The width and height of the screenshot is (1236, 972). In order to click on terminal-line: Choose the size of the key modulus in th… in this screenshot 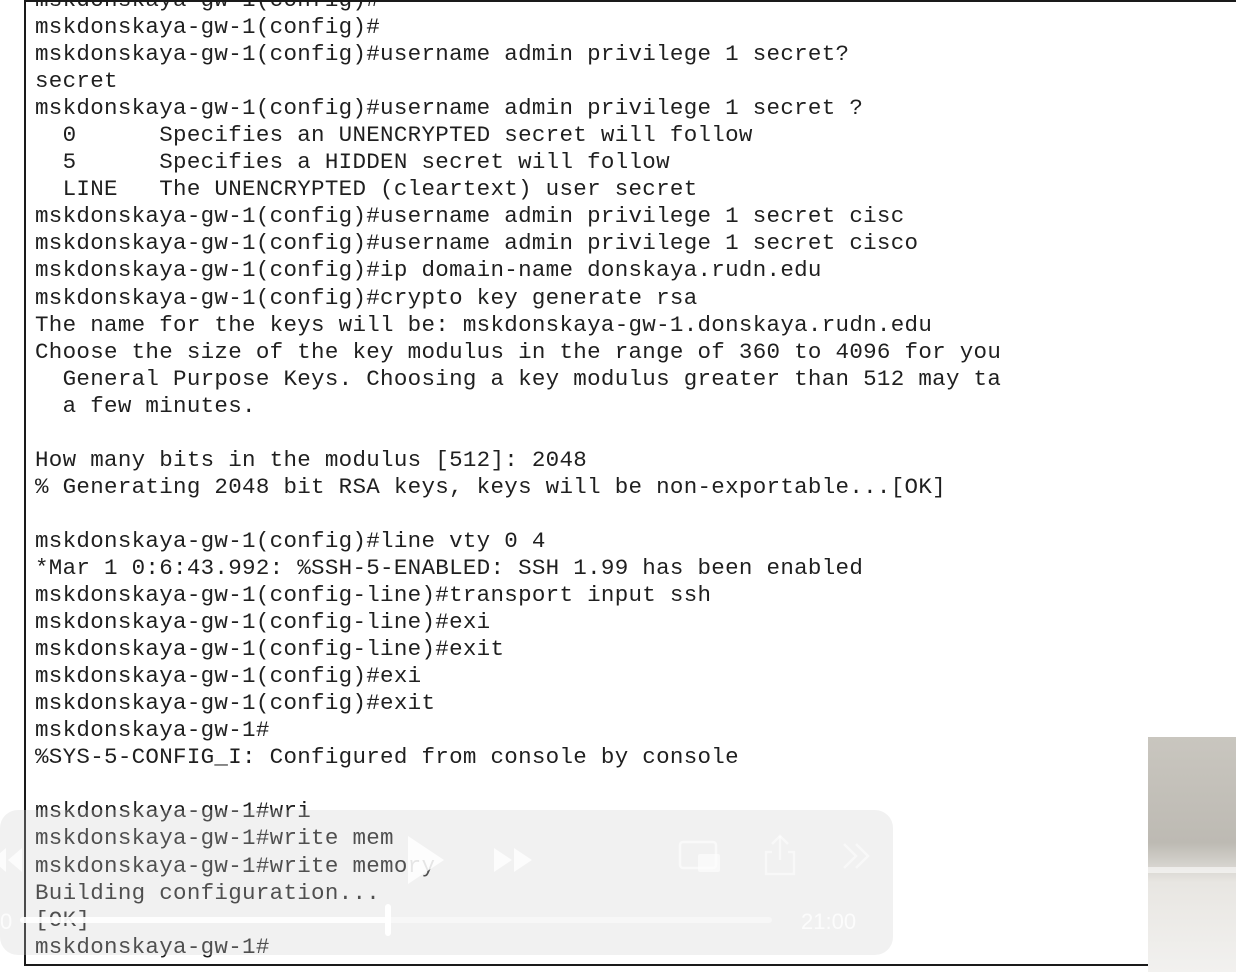, I will do `click(518, 351)`.